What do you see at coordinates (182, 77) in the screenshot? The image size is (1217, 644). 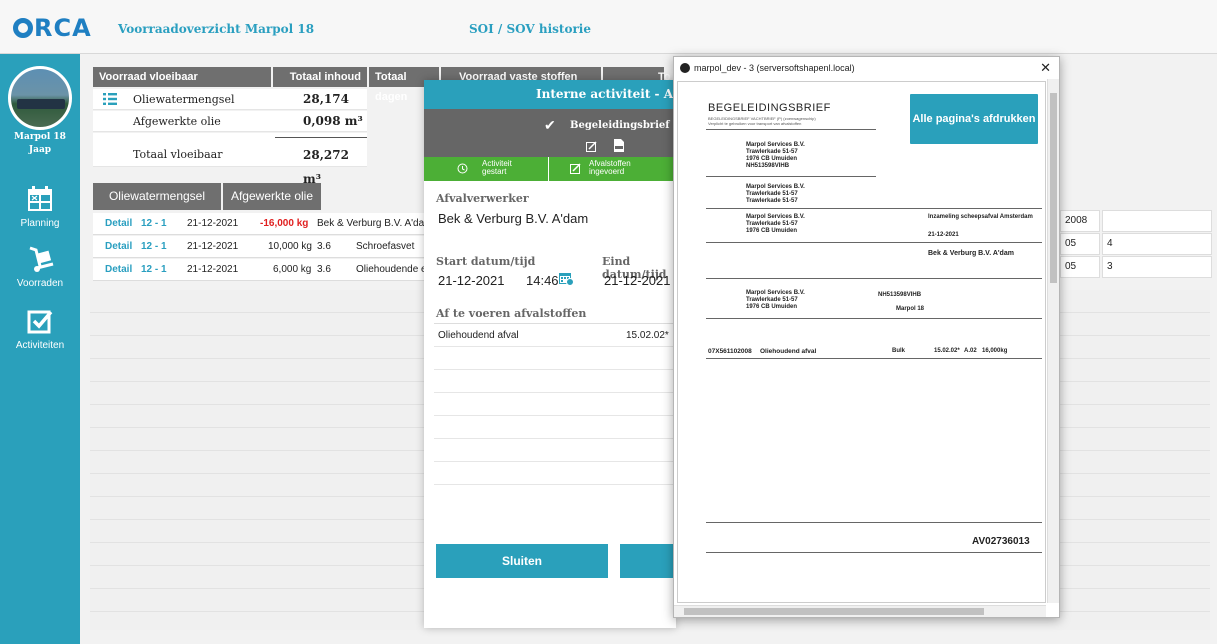 I see `header-liquid-stock: Voorraad vloeibaar` at bounding box center [182, 77].